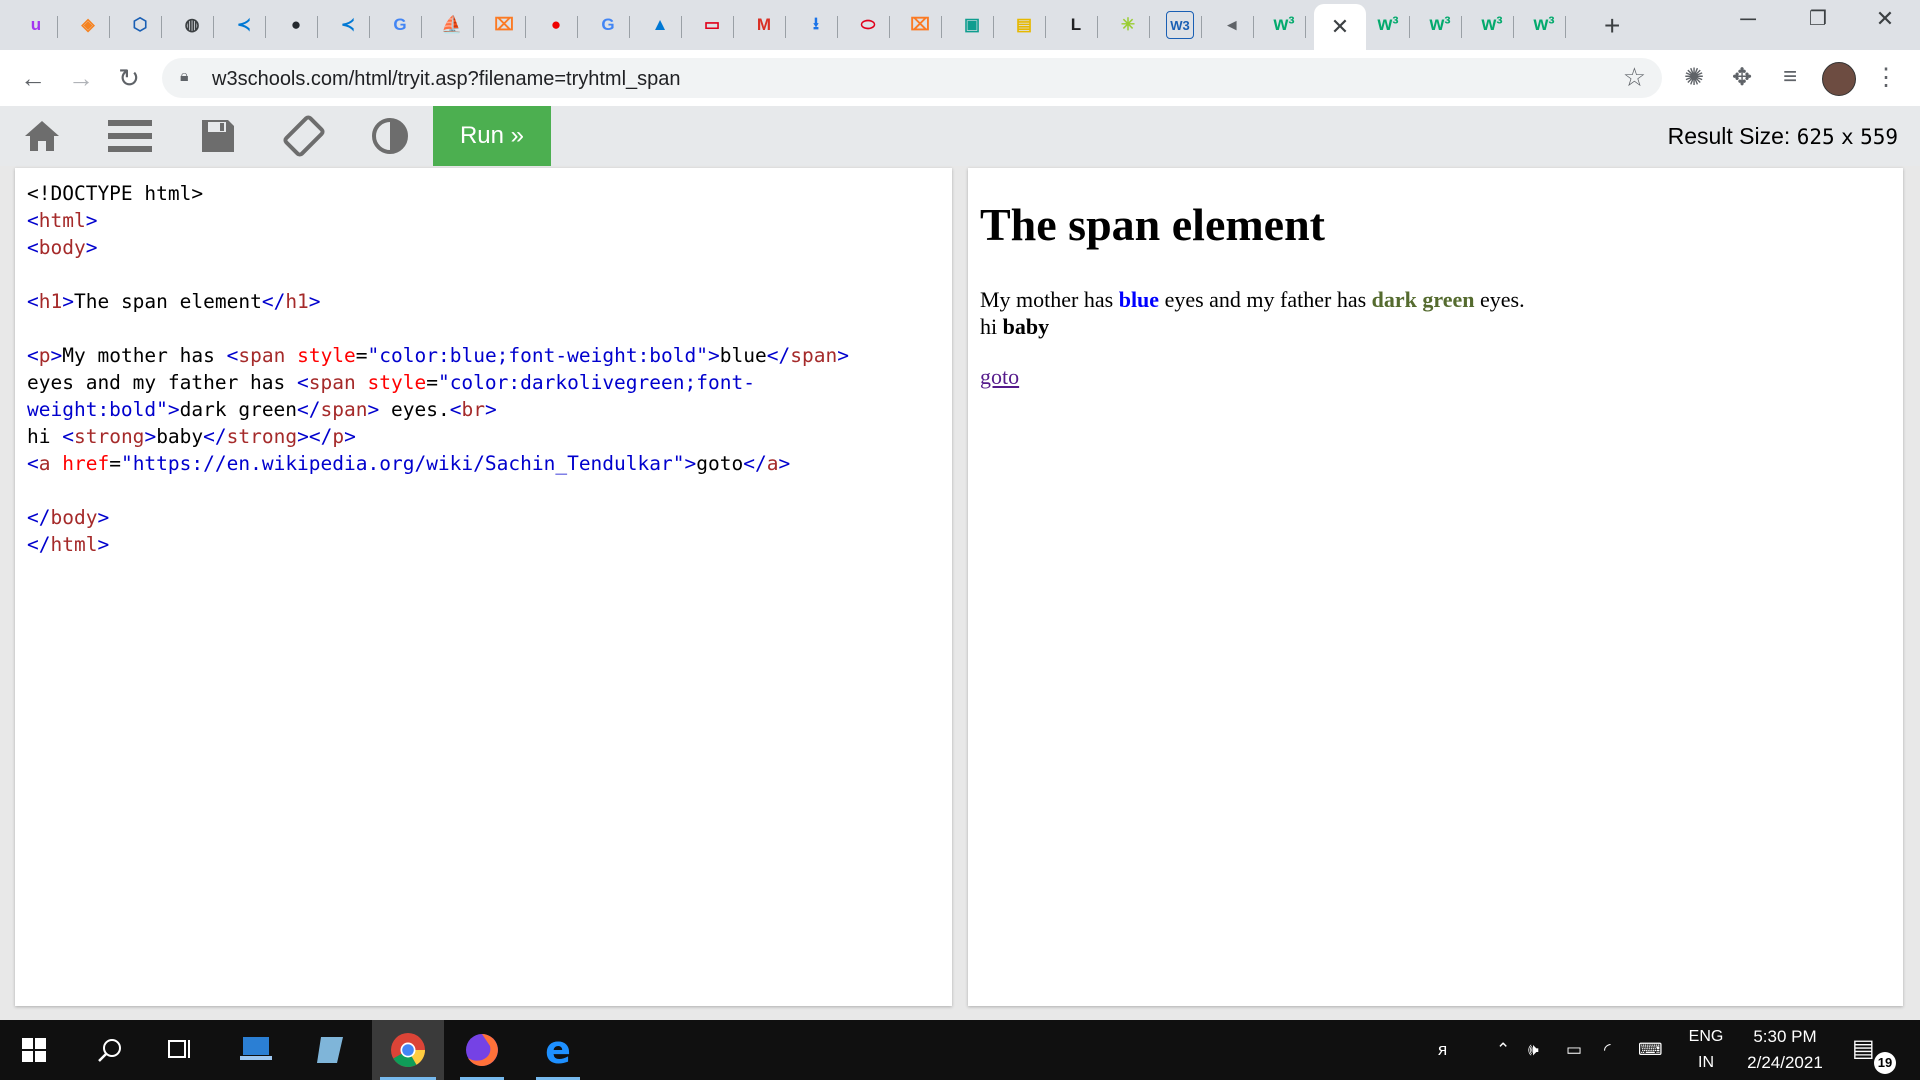  I want to click on restore-button: ❐, so click(1818, 18).